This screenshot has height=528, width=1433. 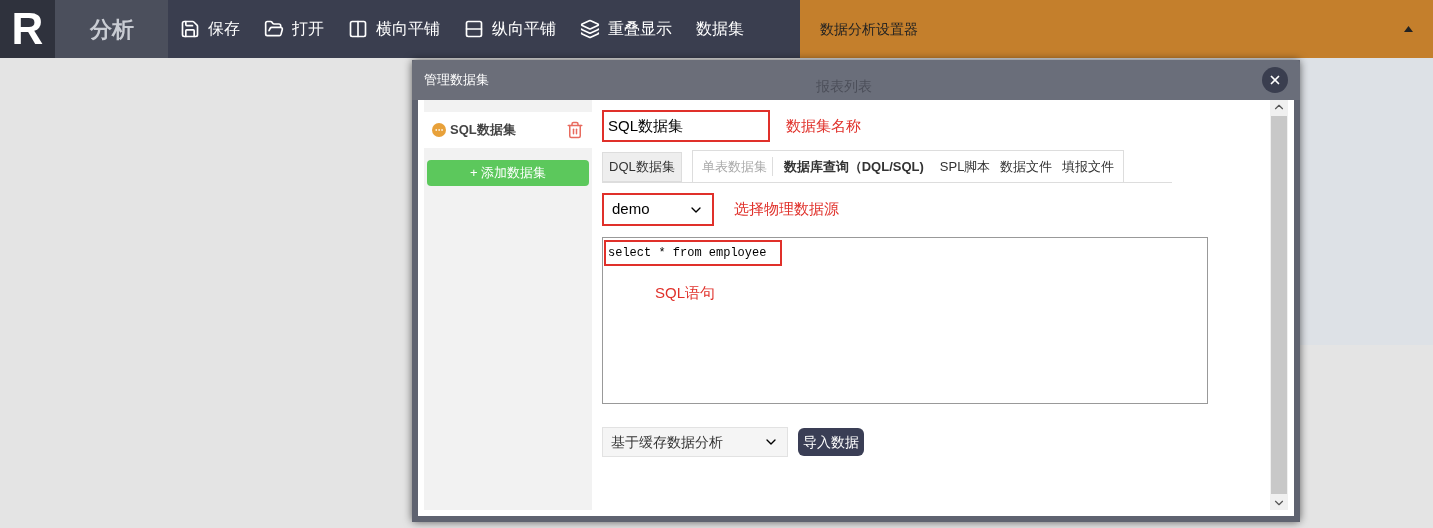 What do you see at coordinates (658, 209) in the screenshot?
I see `datasource-select: demo` at bounding box center [658, 209].